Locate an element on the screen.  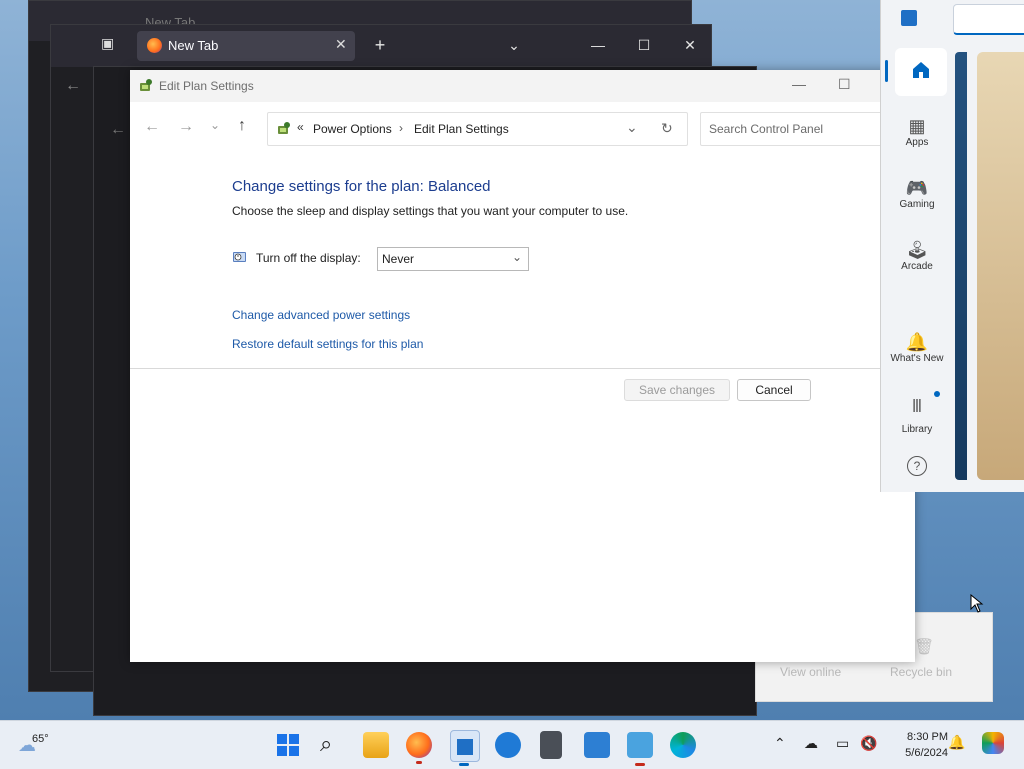
file-explorer-icon is located at coordinates (376, 745).